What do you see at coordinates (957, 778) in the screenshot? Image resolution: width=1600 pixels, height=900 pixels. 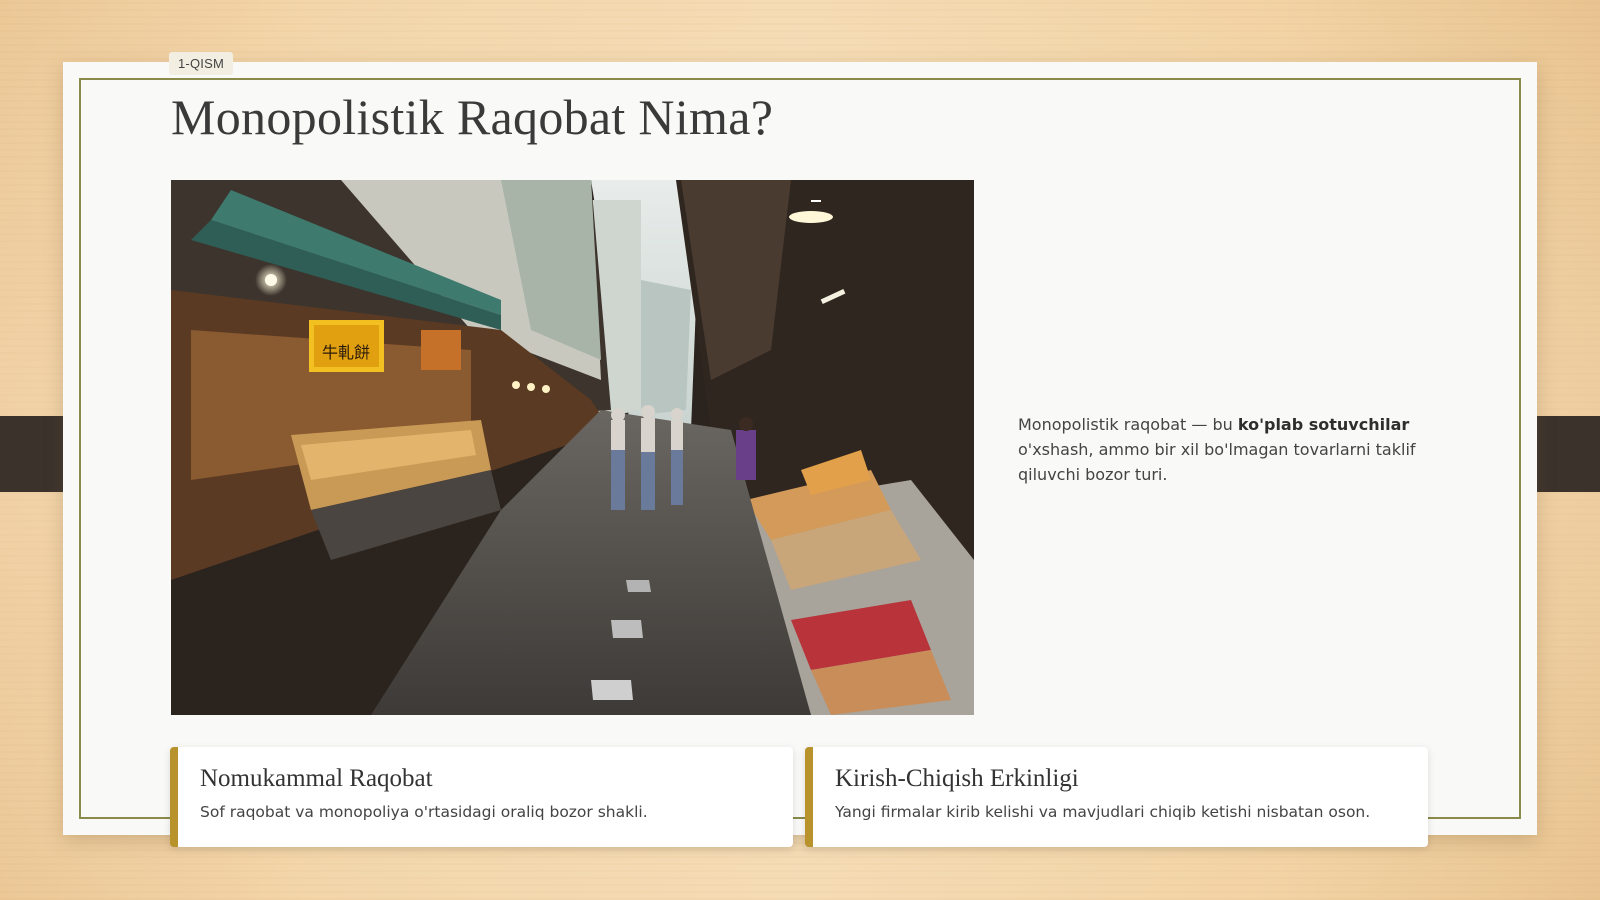 I see `card-title: Kirish-Chiqish Erkinligi` at bounding box center [957, 778].